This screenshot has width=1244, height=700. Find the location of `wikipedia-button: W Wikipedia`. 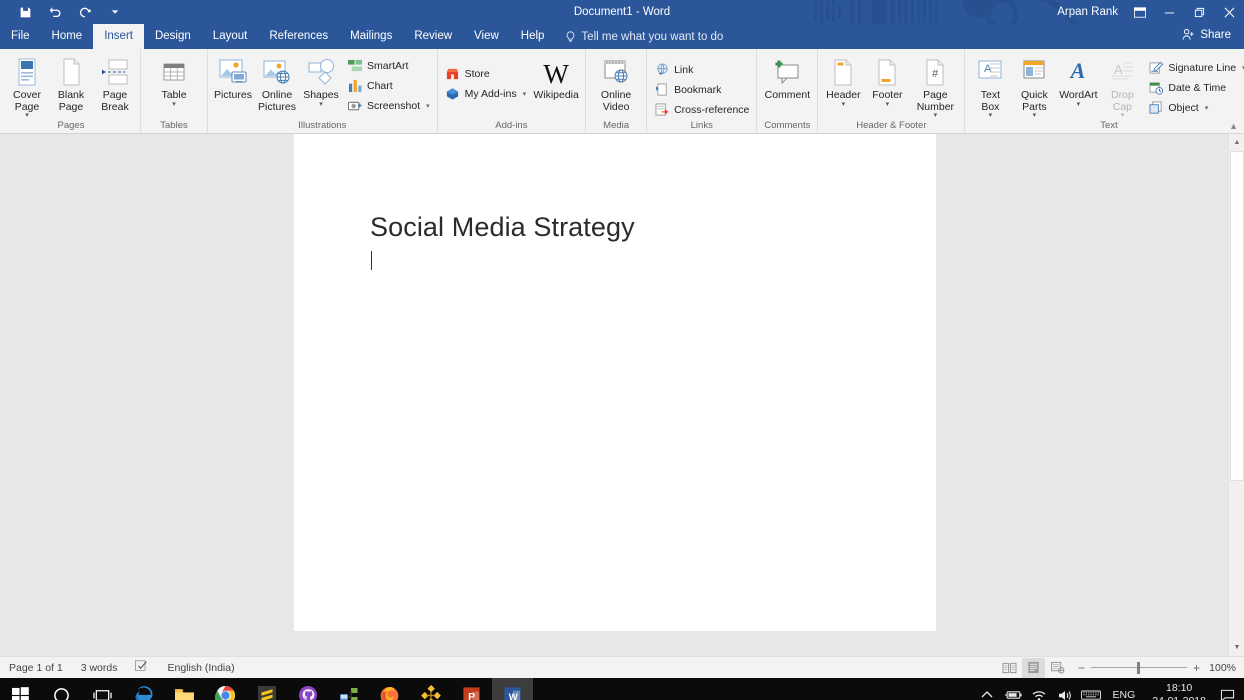

wikipedia-button: W Wikipedia is located at coordinates (556, 78).